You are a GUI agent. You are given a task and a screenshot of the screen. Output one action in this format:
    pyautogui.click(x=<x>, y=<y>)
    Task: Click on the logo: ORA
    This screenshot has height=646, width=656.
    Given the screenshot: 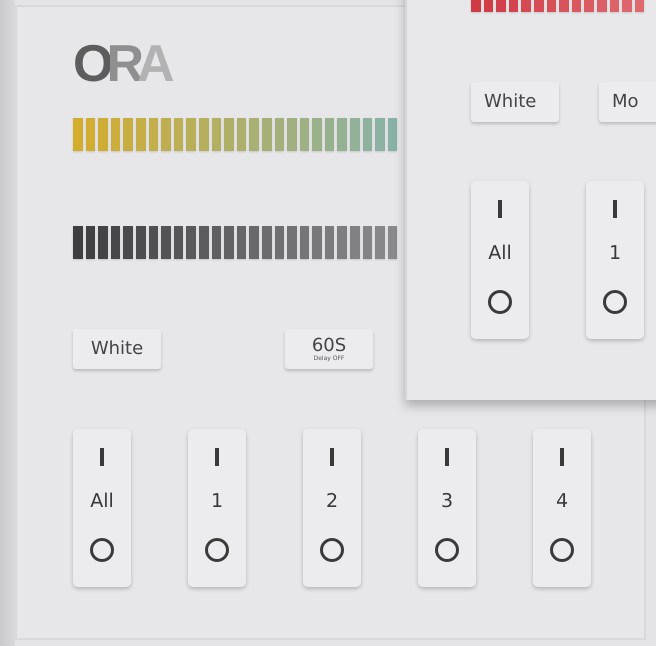 What is the action you would take?
    pyautogui.click(x=124, y=64)
    